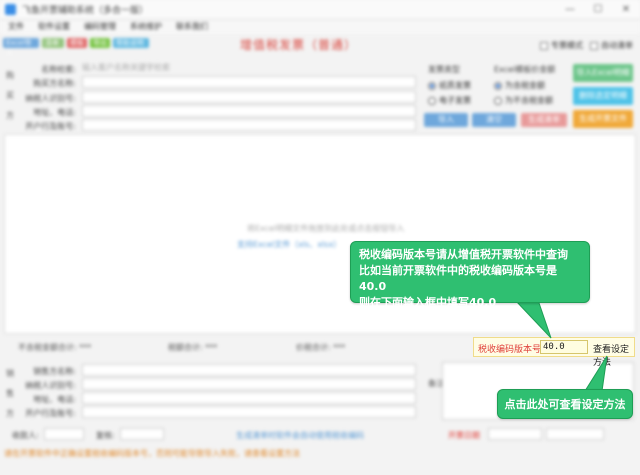 The image size is (640, 475). What do you see at coordinates (326, 228) in the screenshot?
I see `drop-hint: 将Excel明细文件拖放到此处或点击按钮导入` at bounding box center [326, 228].